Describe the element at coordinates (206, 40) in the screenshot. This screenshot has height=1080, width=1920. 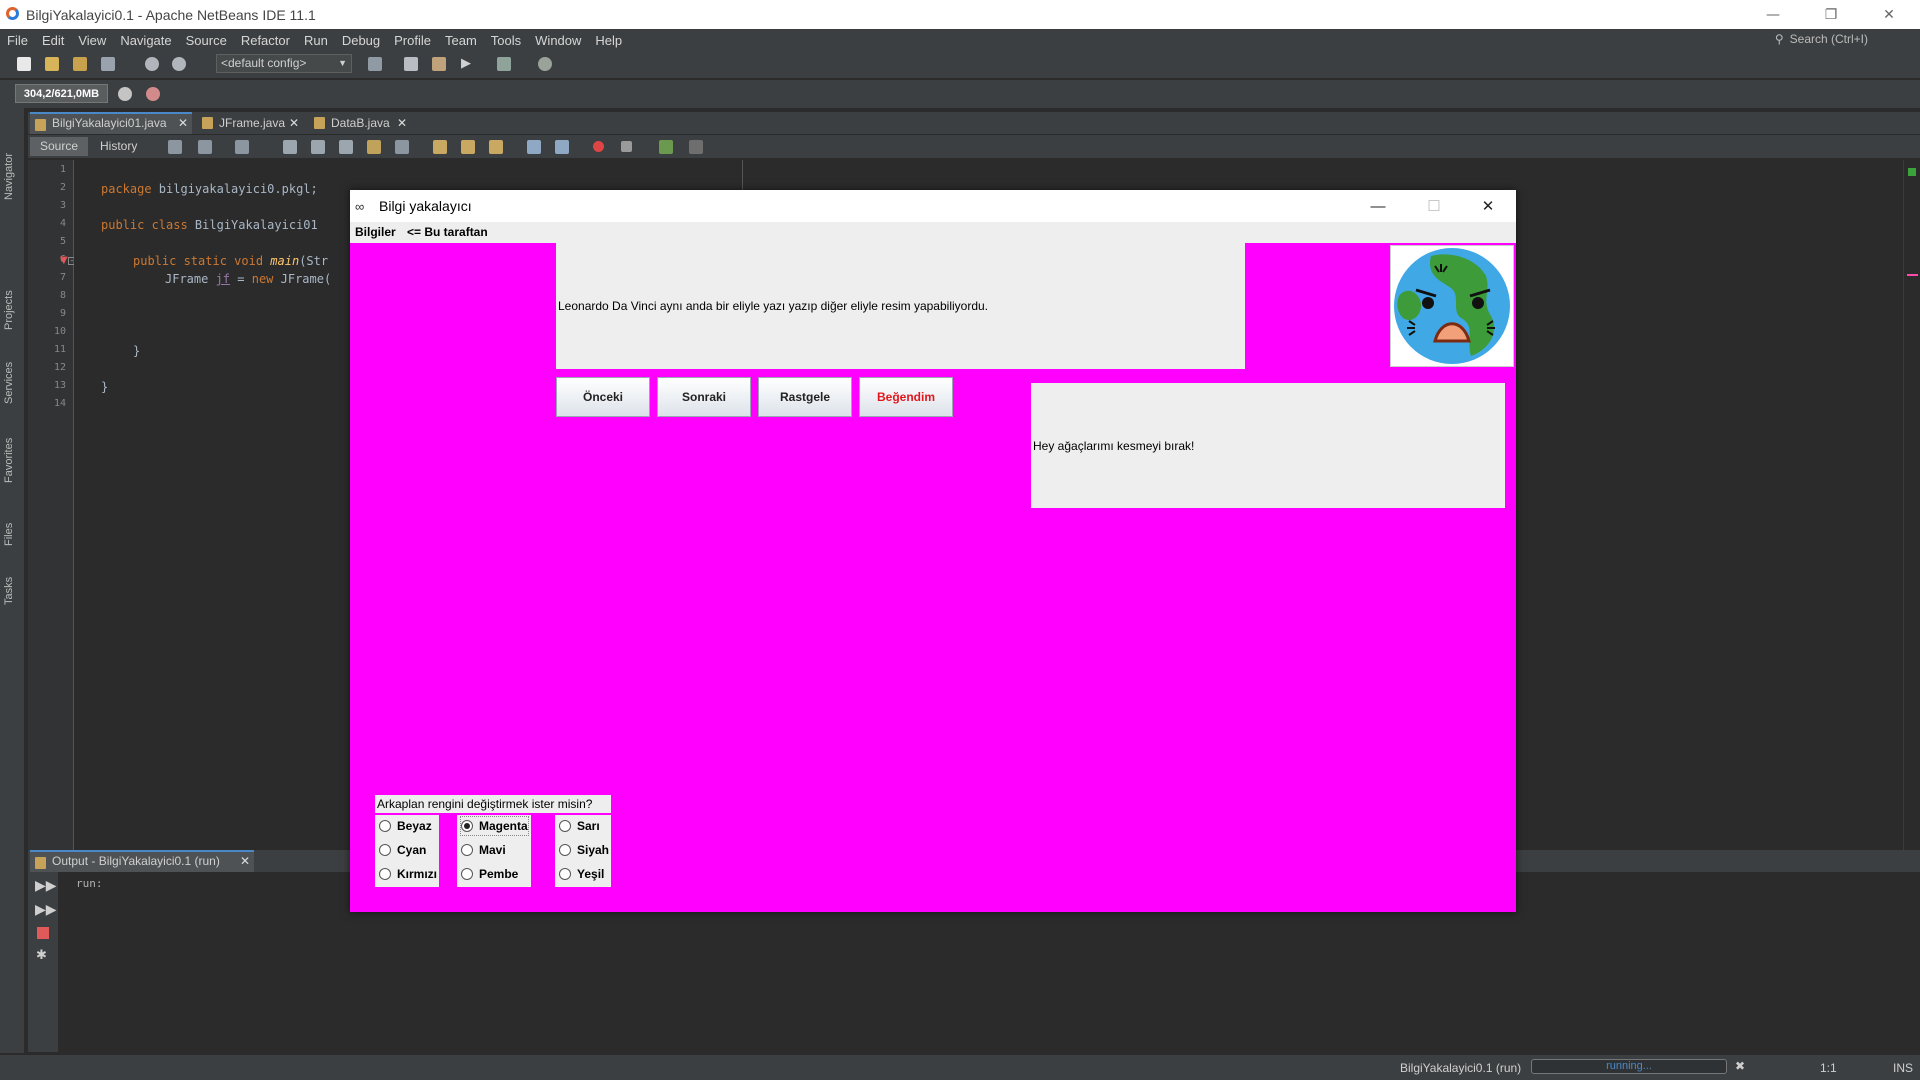
I see `menu-source: Source` at that location.